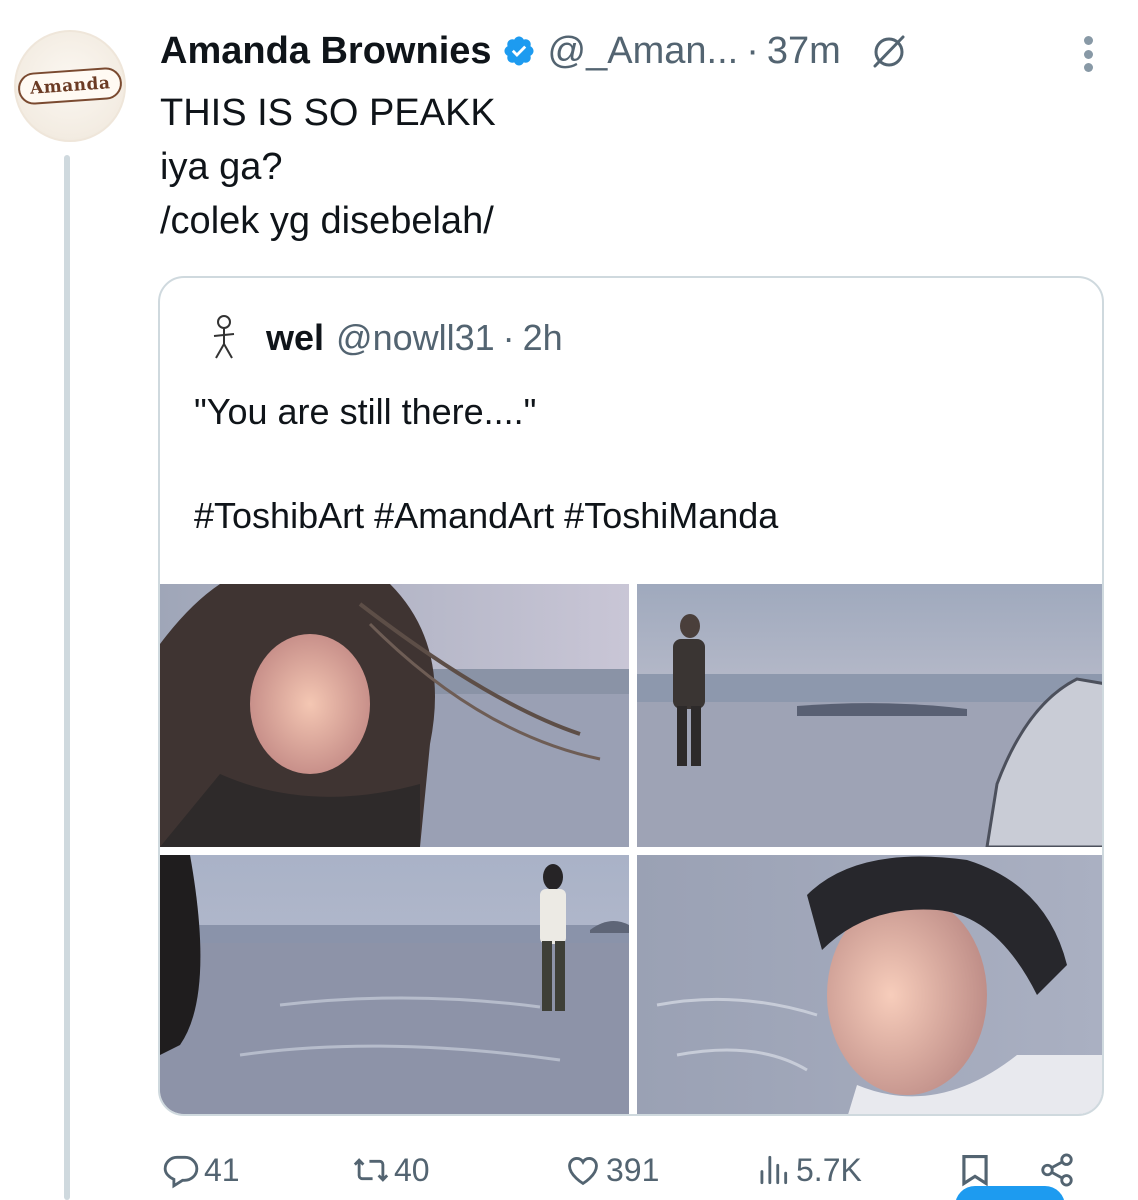 The height and width of the screenshot is (1200, 1138). What do you see at coordinates (224, 338) in the screenshot?
I see `quote-avatar-stick-figure-icon` at bounding box center [224, 338].